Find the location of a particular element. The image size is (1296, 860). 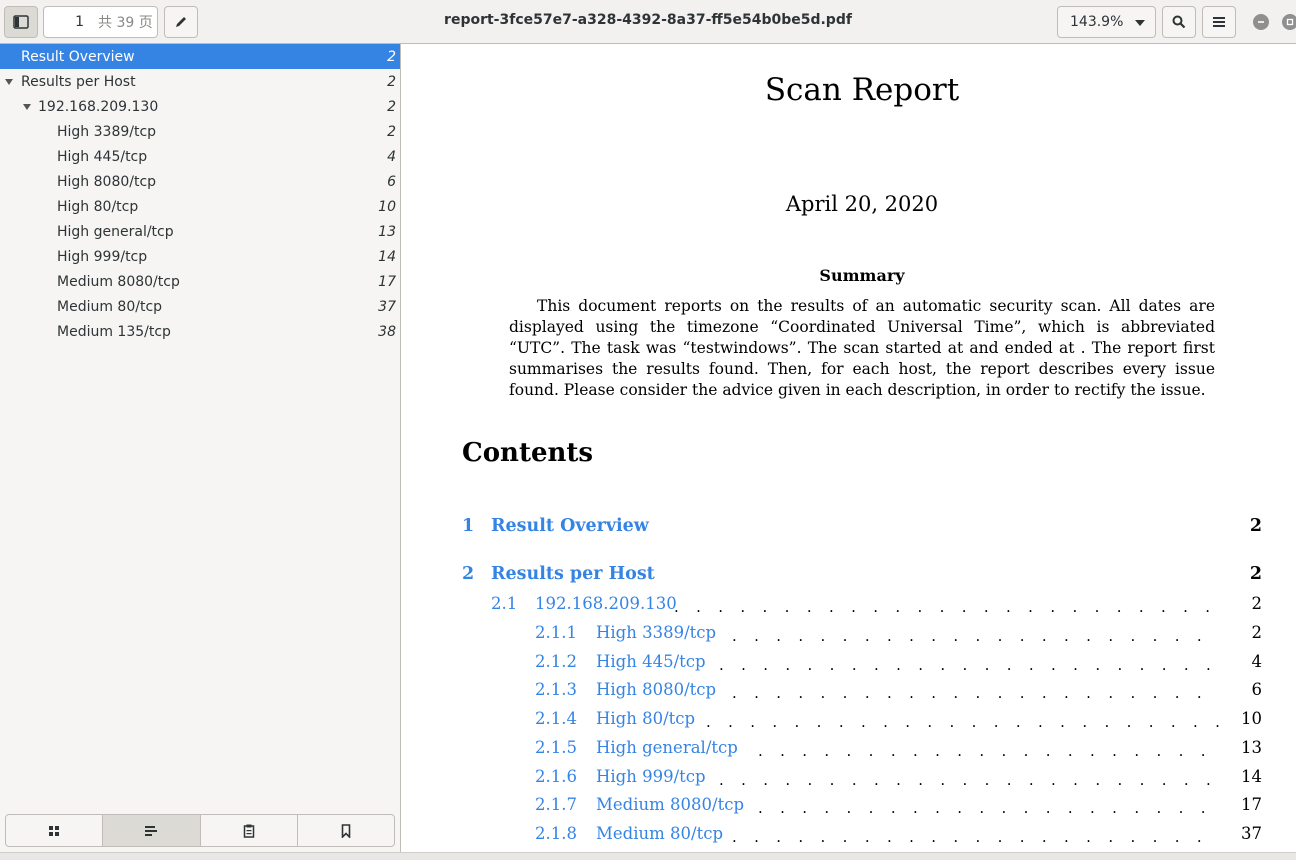

toc-text: Result Overview is located at coordinates (570, 526).